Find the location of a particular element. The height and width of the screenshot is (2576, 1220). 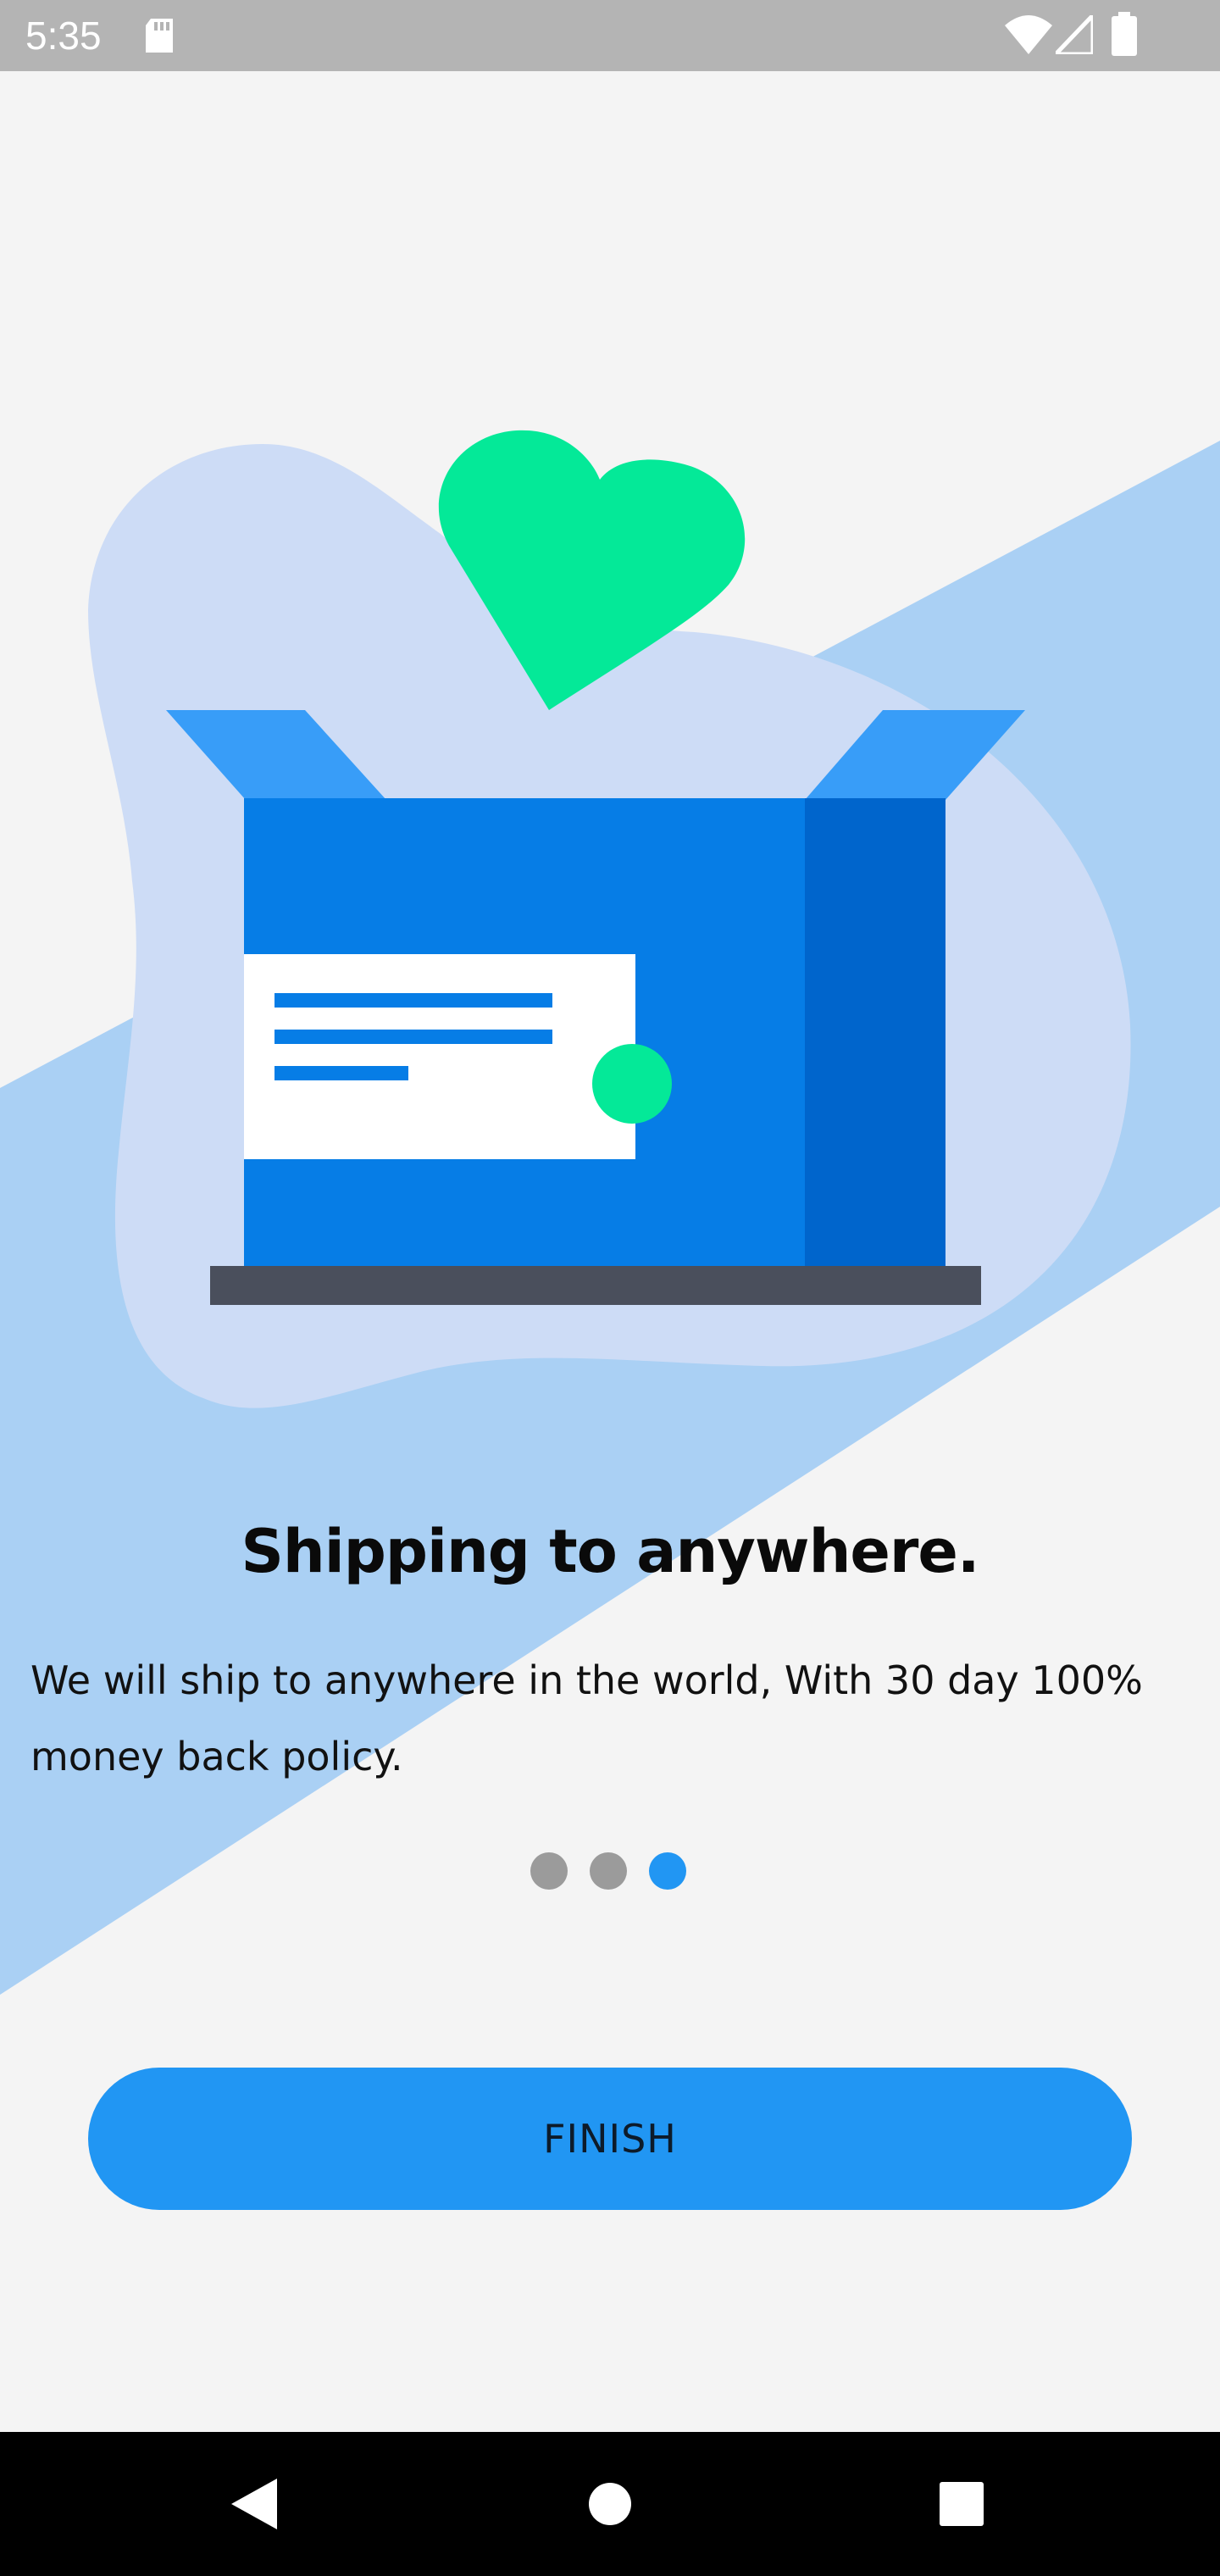

wifi-icon is located at coordinates (1028, 34).